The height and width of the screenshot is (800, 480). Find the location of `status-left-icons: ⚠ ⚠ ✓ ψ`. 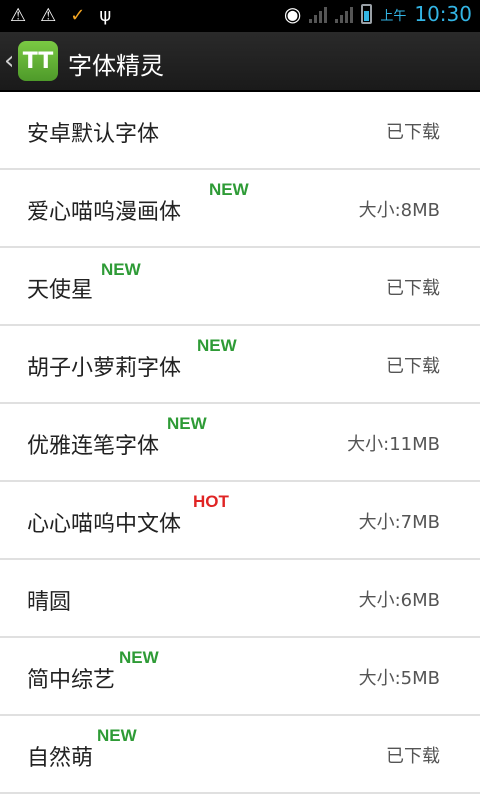

status-left-icons: ⚠ ⚠ ✓ ψ is located at coordinates (60, 16).